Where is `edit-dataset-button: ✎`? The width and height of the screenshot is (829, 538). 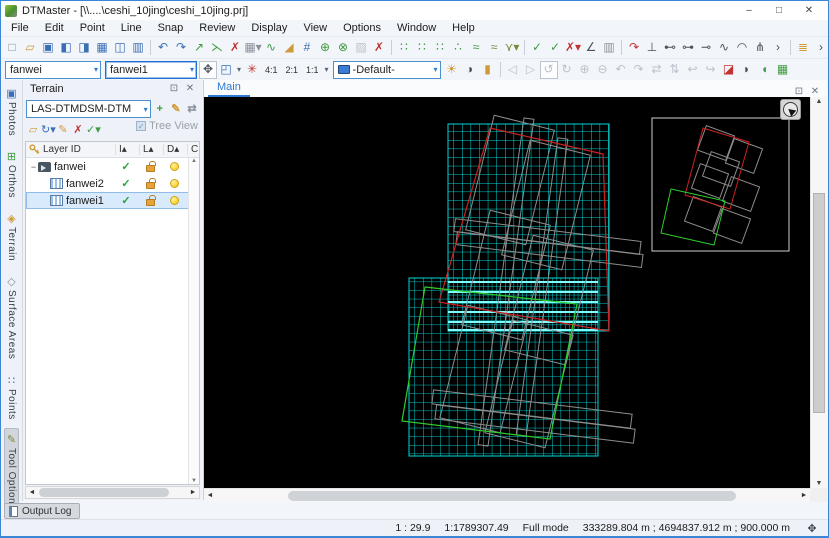
edit-dataset-button: ✎ is located at coordinates (176, 109).